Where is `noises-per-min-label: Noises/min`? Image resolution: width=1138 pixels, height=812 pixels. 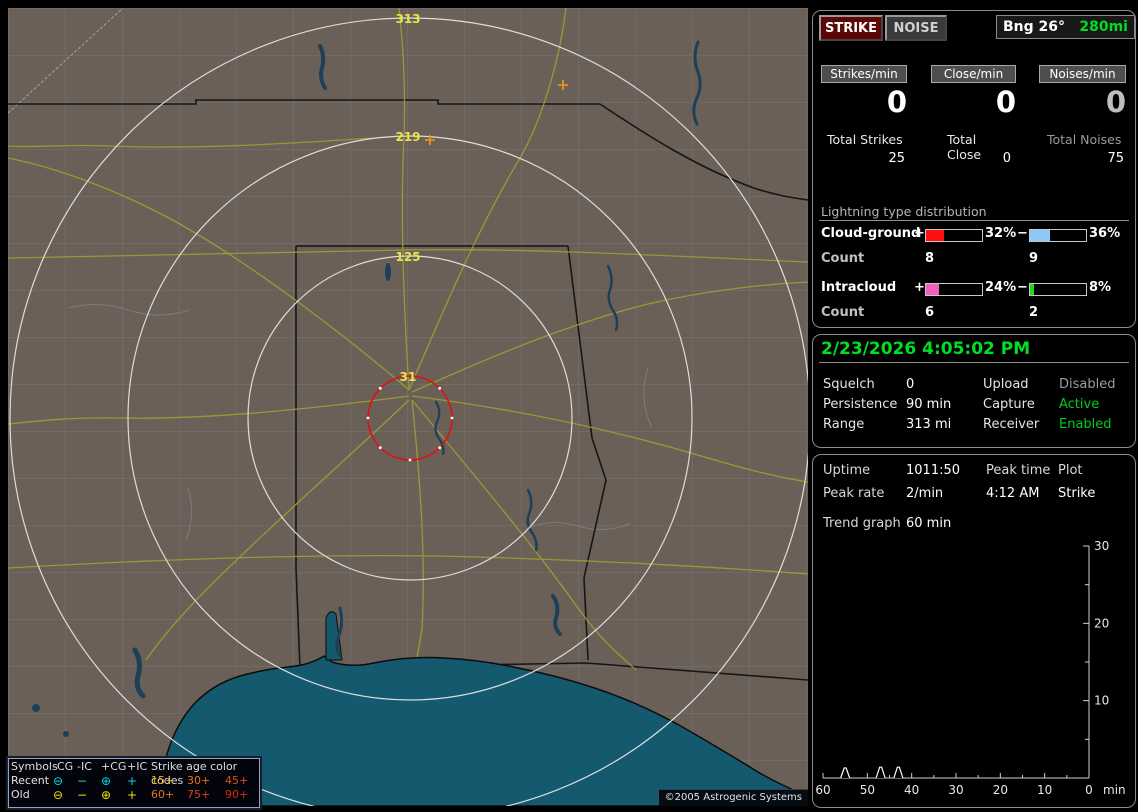 noises-per-min-label: Noises/min is located at coordinates (1082, 74).